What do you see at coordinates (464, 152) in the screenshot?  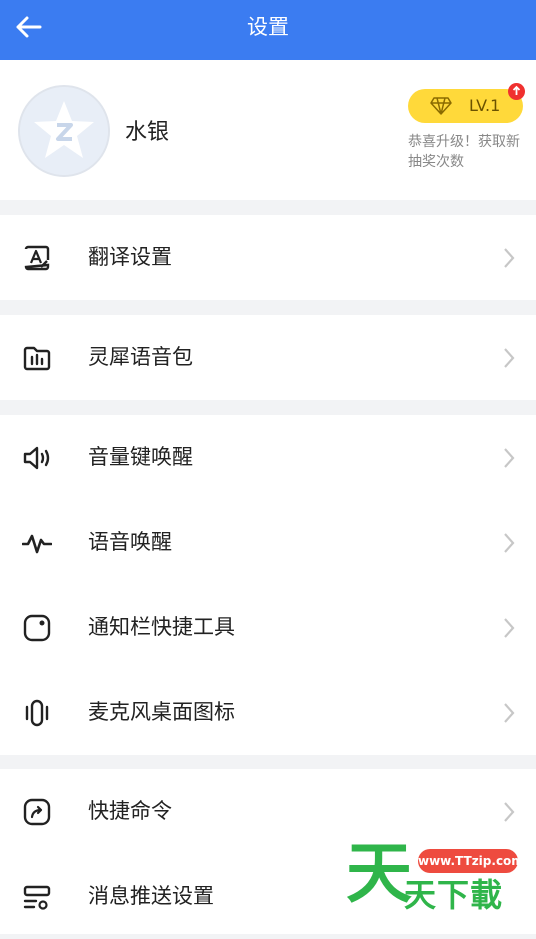 I see `upgrade-promo-text: 恭喜升级！获取新抽奖次数` at bounding box center [464, 152].